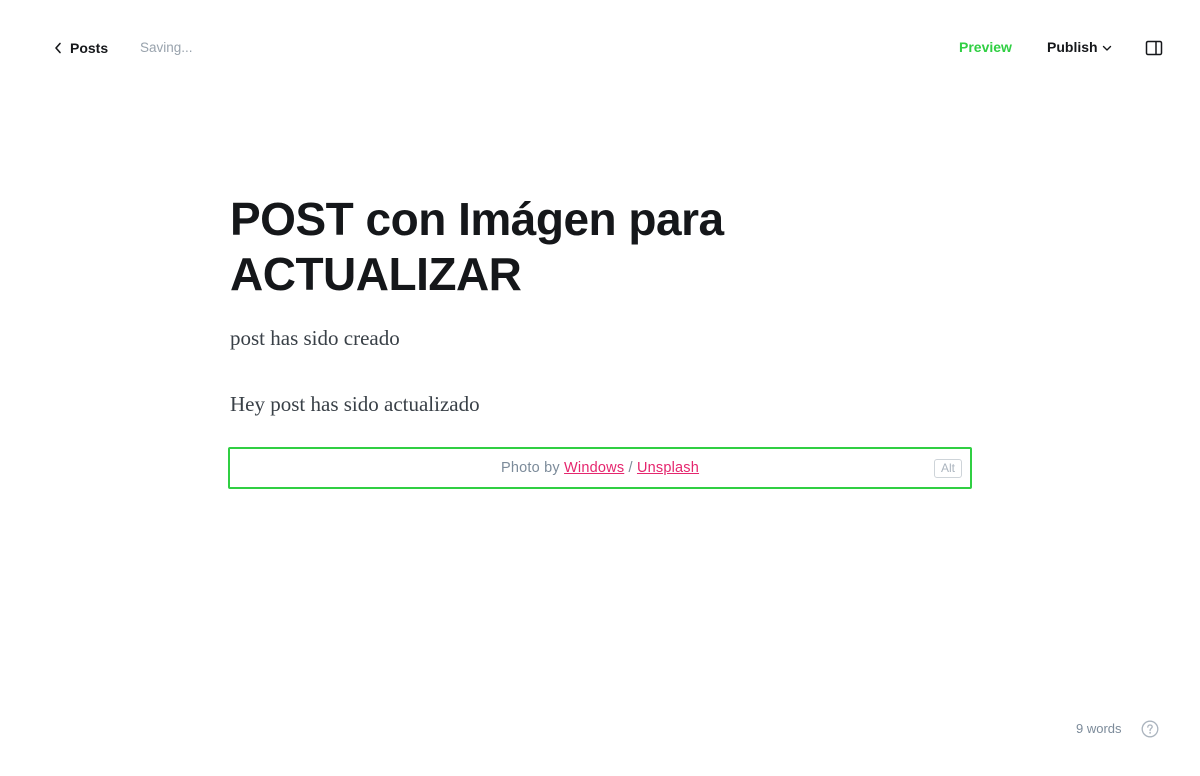  I want to click on post-body-paragraph: Hey post has sido actualizado, so click(600, 404).